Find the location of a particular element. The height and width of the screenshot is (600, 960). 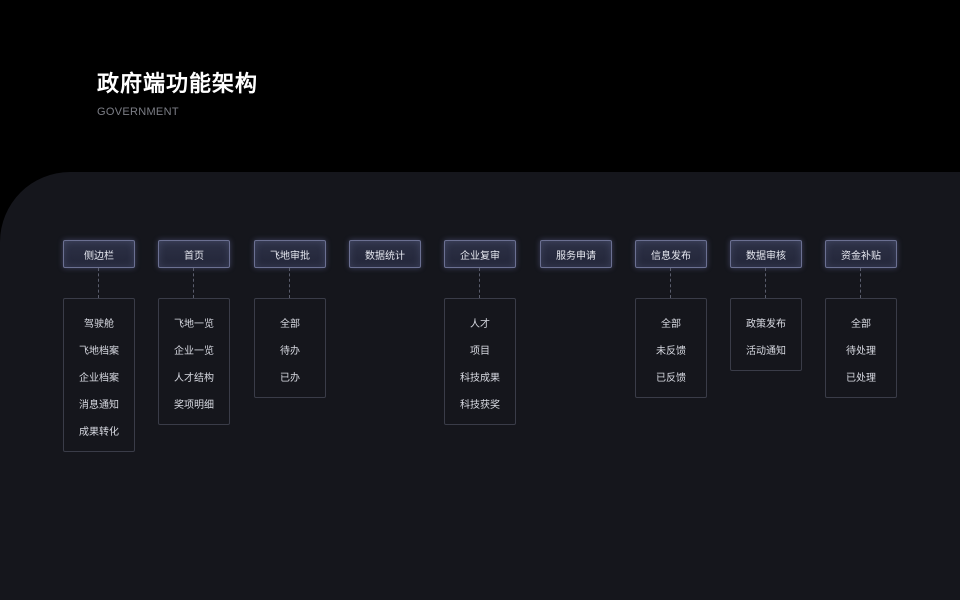

module-header: 数据审核 is located at coordinates (766, 254).